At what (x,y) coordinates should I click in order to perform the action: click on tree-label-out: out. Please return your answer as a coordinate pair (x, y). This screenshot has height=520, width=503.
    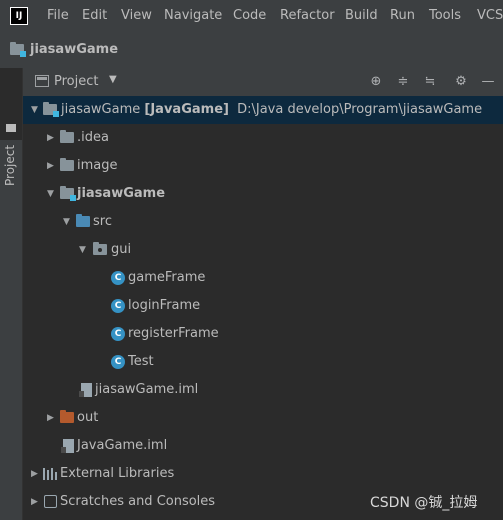
    Looking at the image, I should click on (88, 417).